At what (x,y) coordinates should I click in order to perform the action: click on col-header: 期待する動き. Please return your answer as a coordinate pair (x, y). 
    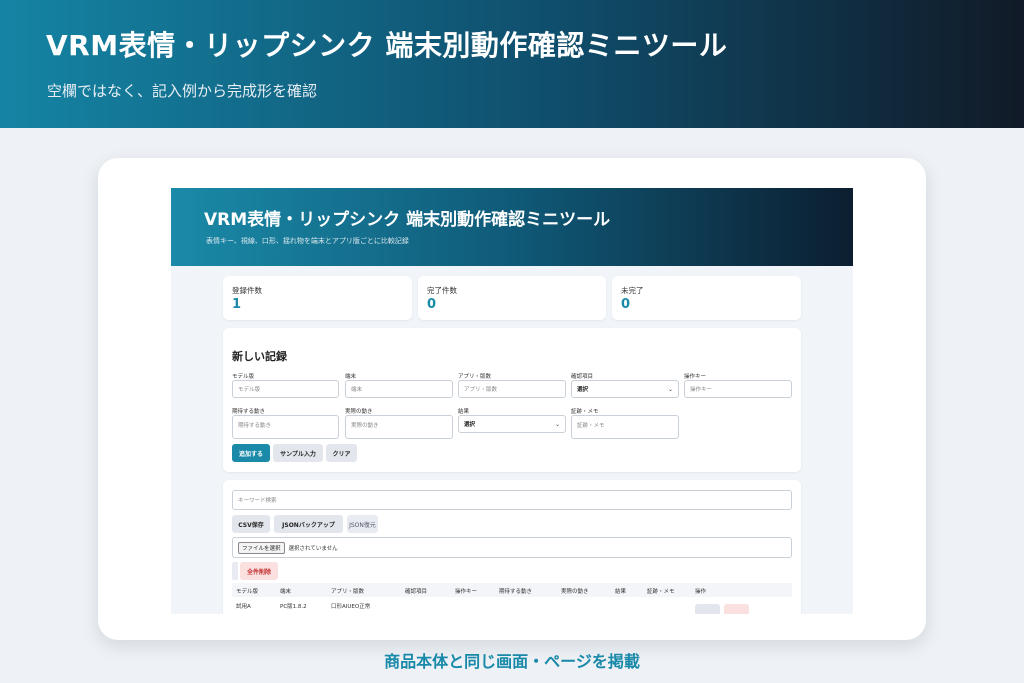
    Looking at the image, I should click on (516, 592).